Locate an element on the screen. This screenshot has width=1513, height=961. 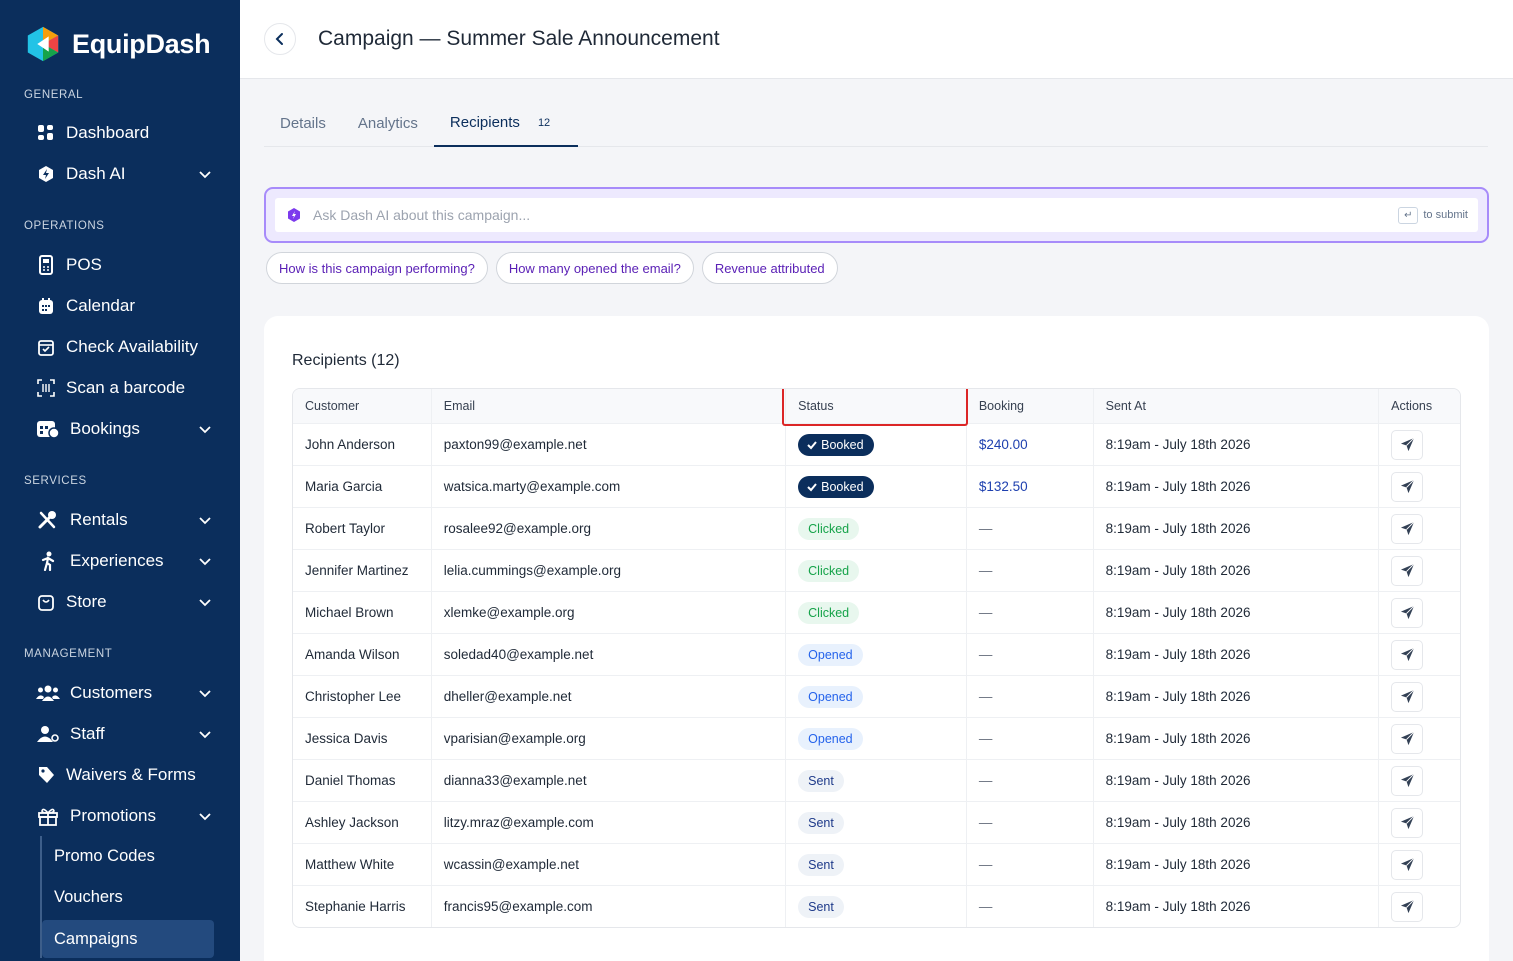
sidebar-item-waivers: Waivers & Forms is located at coordinates (120, 774).